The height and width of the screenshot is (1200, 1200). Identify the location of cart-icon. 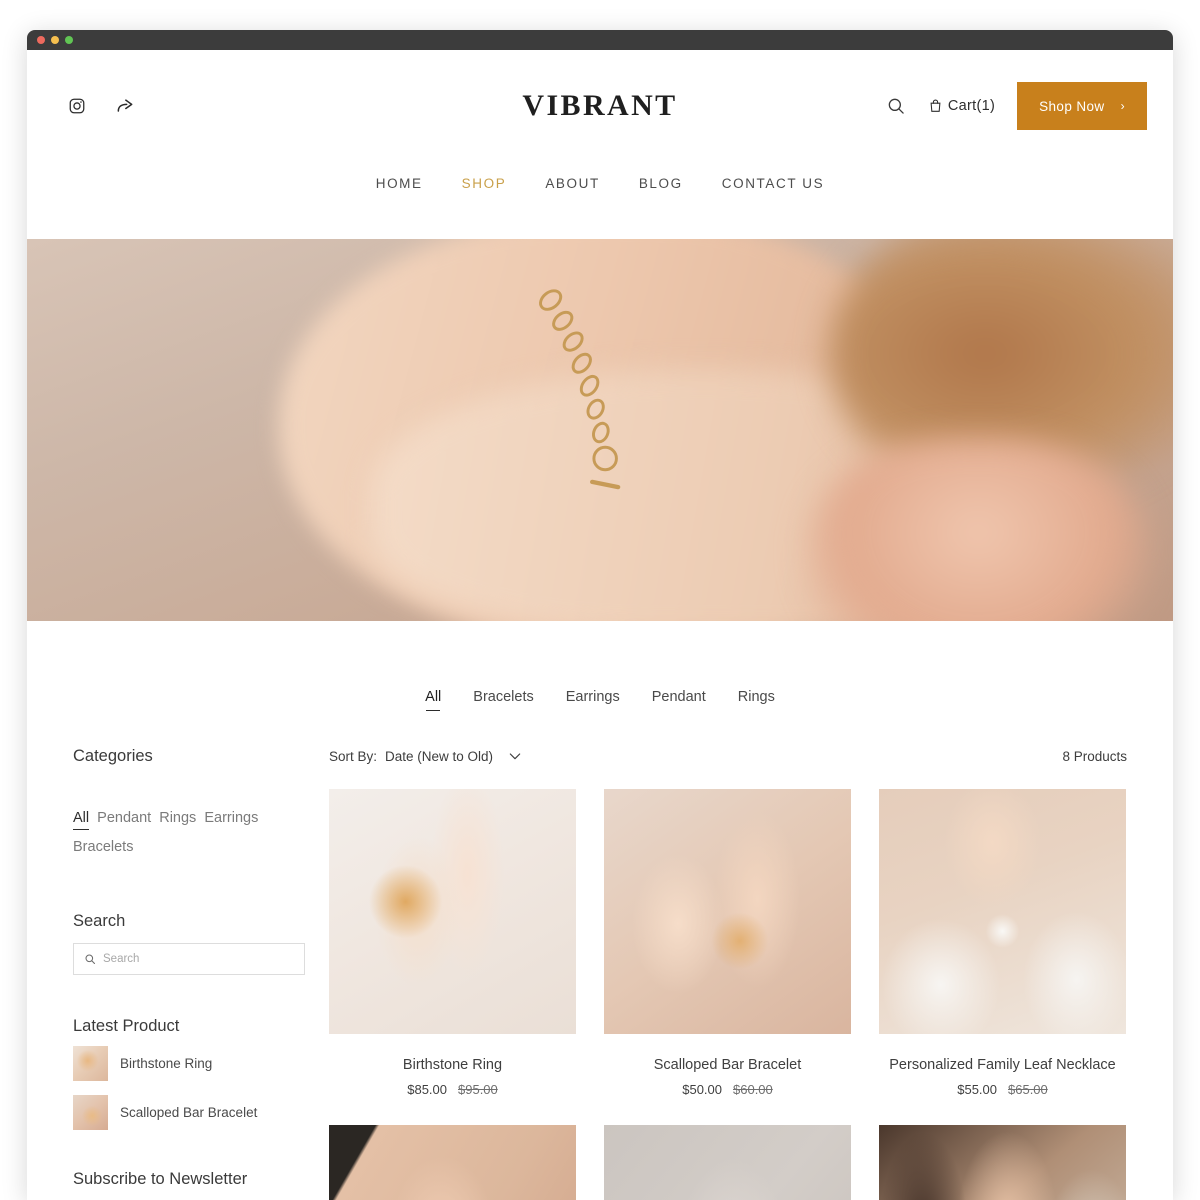
(935, 105).